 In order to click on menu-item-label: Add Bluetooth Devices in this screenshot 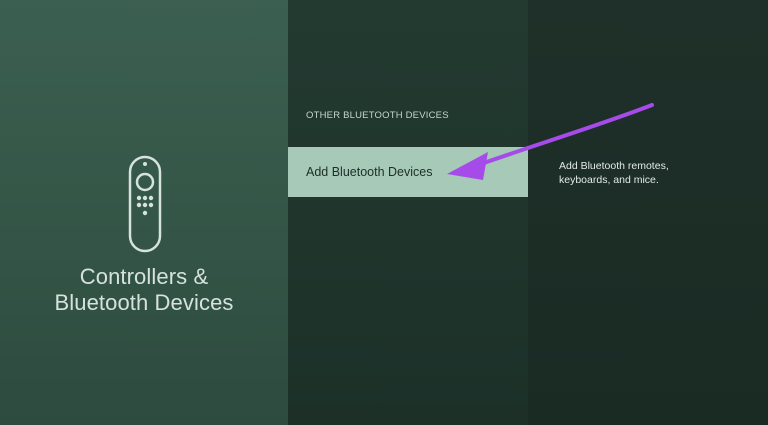, I will do `click(369, 172)`.